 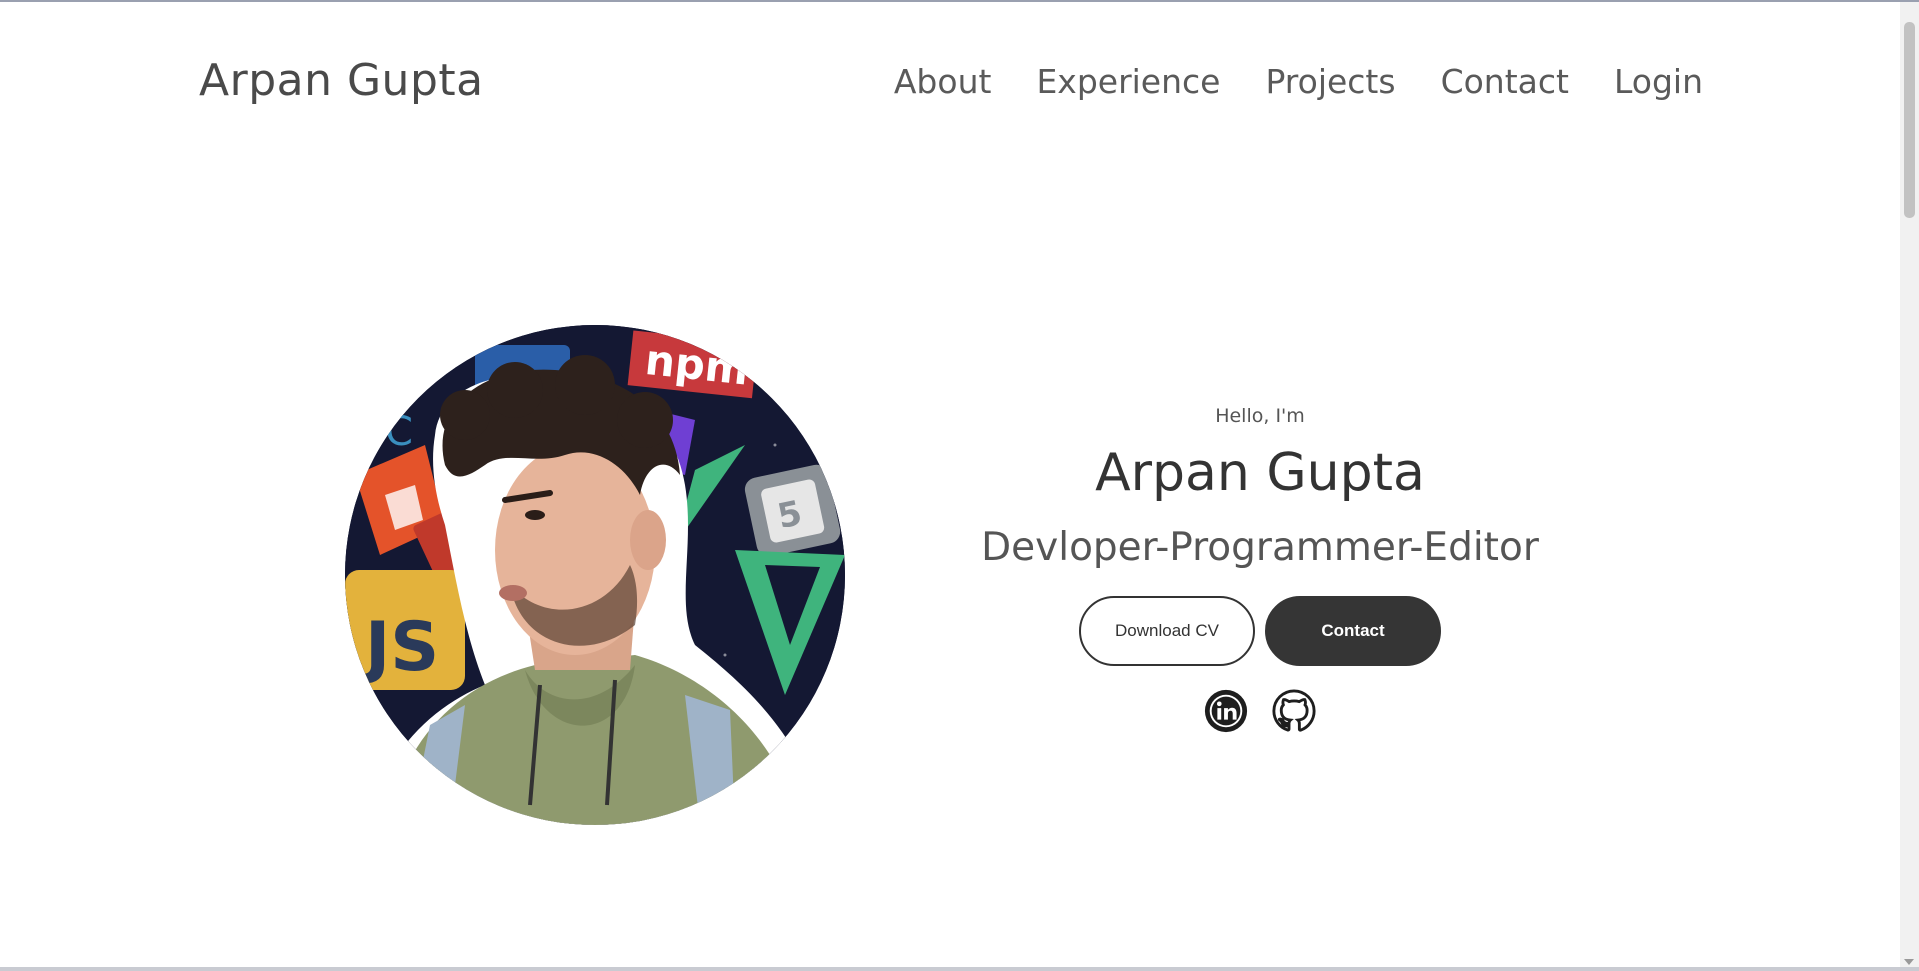 What do you see at coordinates (1226, 711) in the screenshot?
I see `linkedin-icon` at bounding box center [1226, 711].